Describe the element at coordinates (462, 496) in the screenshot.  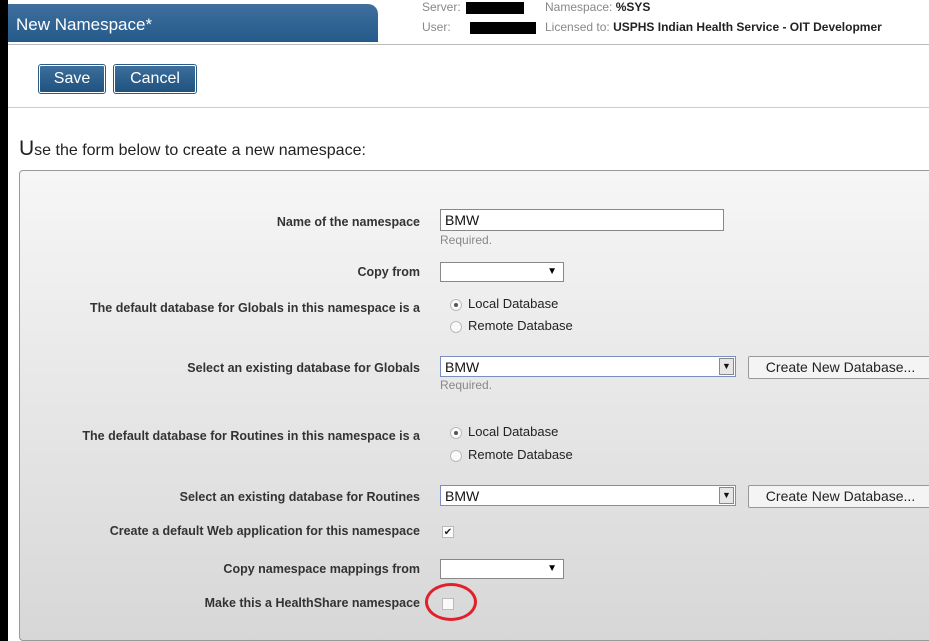
I see `routines-database-value: BMW` at that location.